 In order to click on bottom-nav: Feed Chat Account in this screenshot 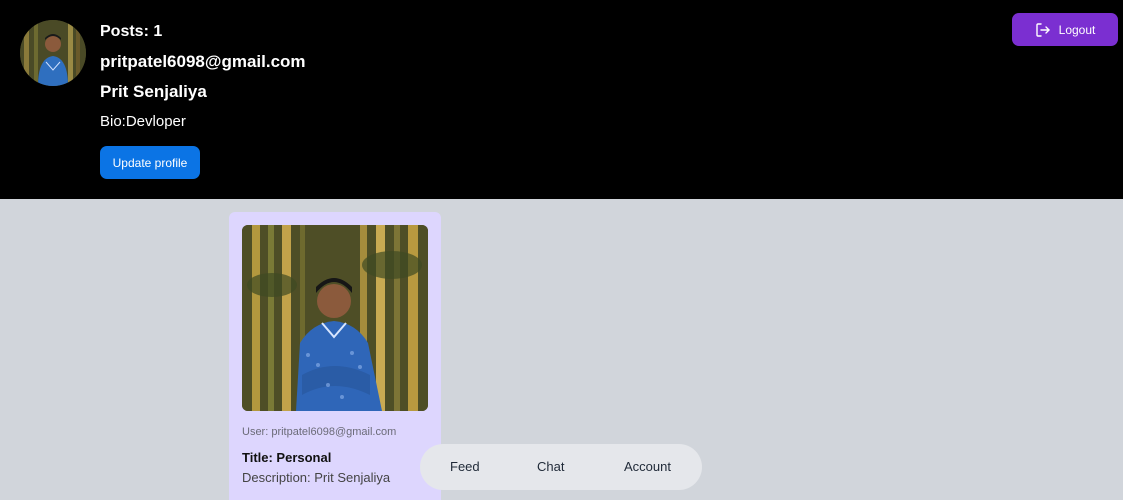, I will do `click(561, 467)`.